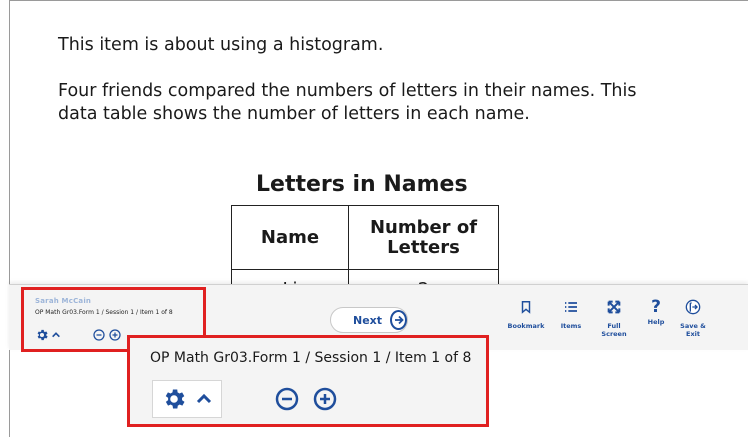  I want to click on next-button: Next, so click(369, 320).